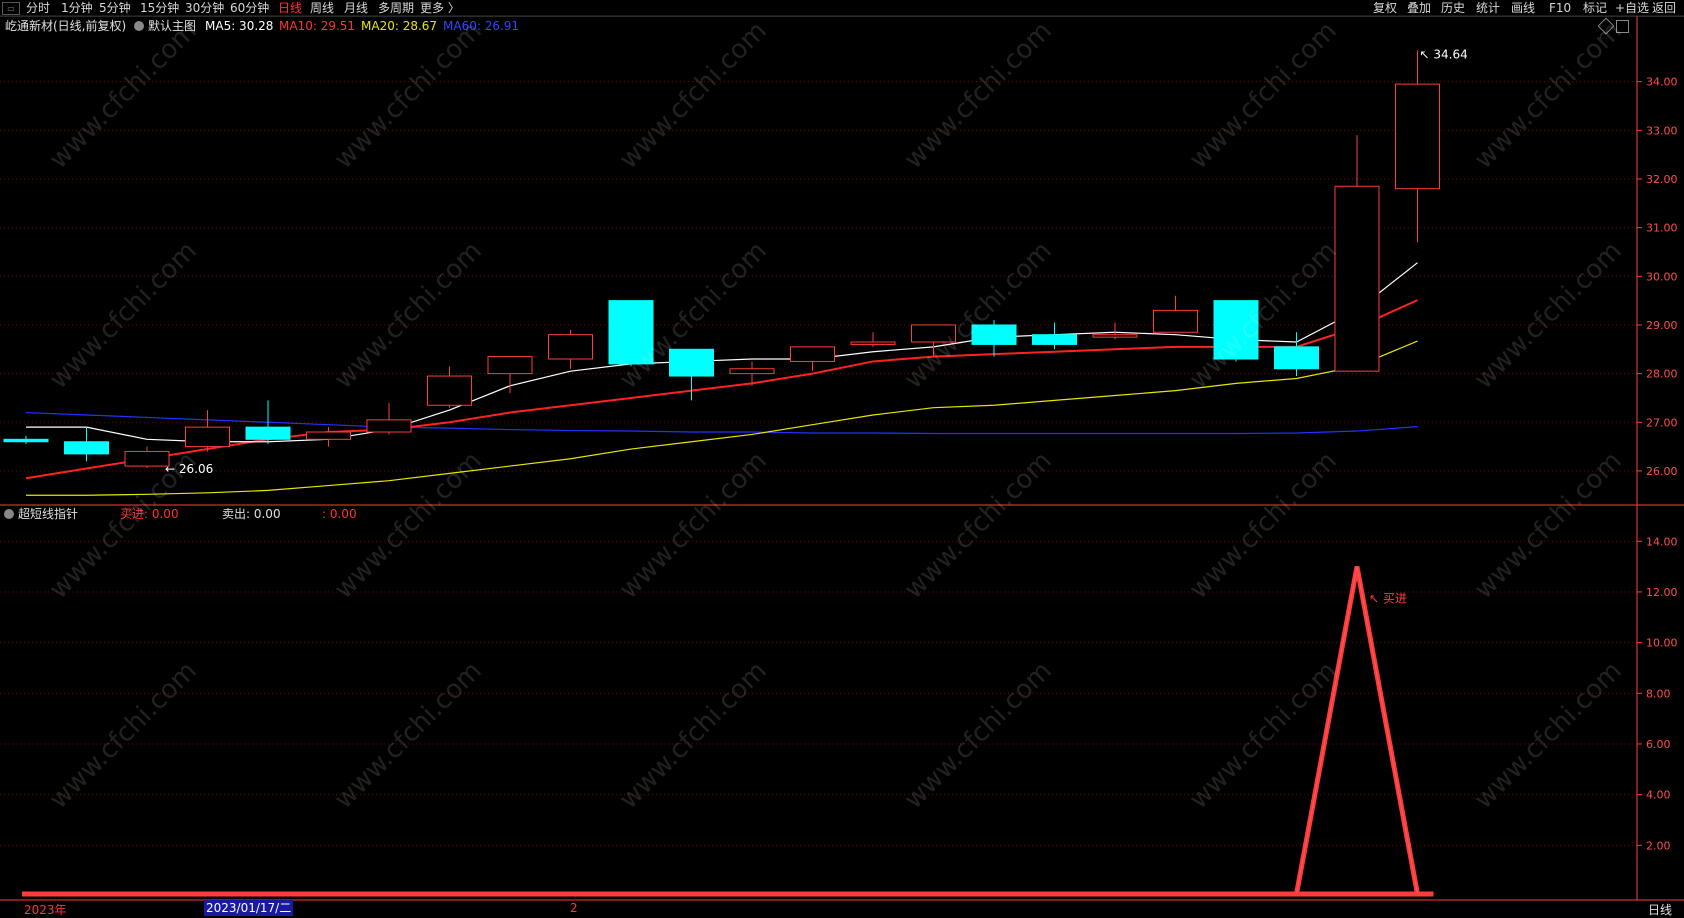 Image resolution: width=1684 pixels, height=918 pixels. Describe the element at coordinates (842, 909) in the screenshot. I see `date-axis-bar: 2023年 2023/01/17/二 2 日线` at that location.